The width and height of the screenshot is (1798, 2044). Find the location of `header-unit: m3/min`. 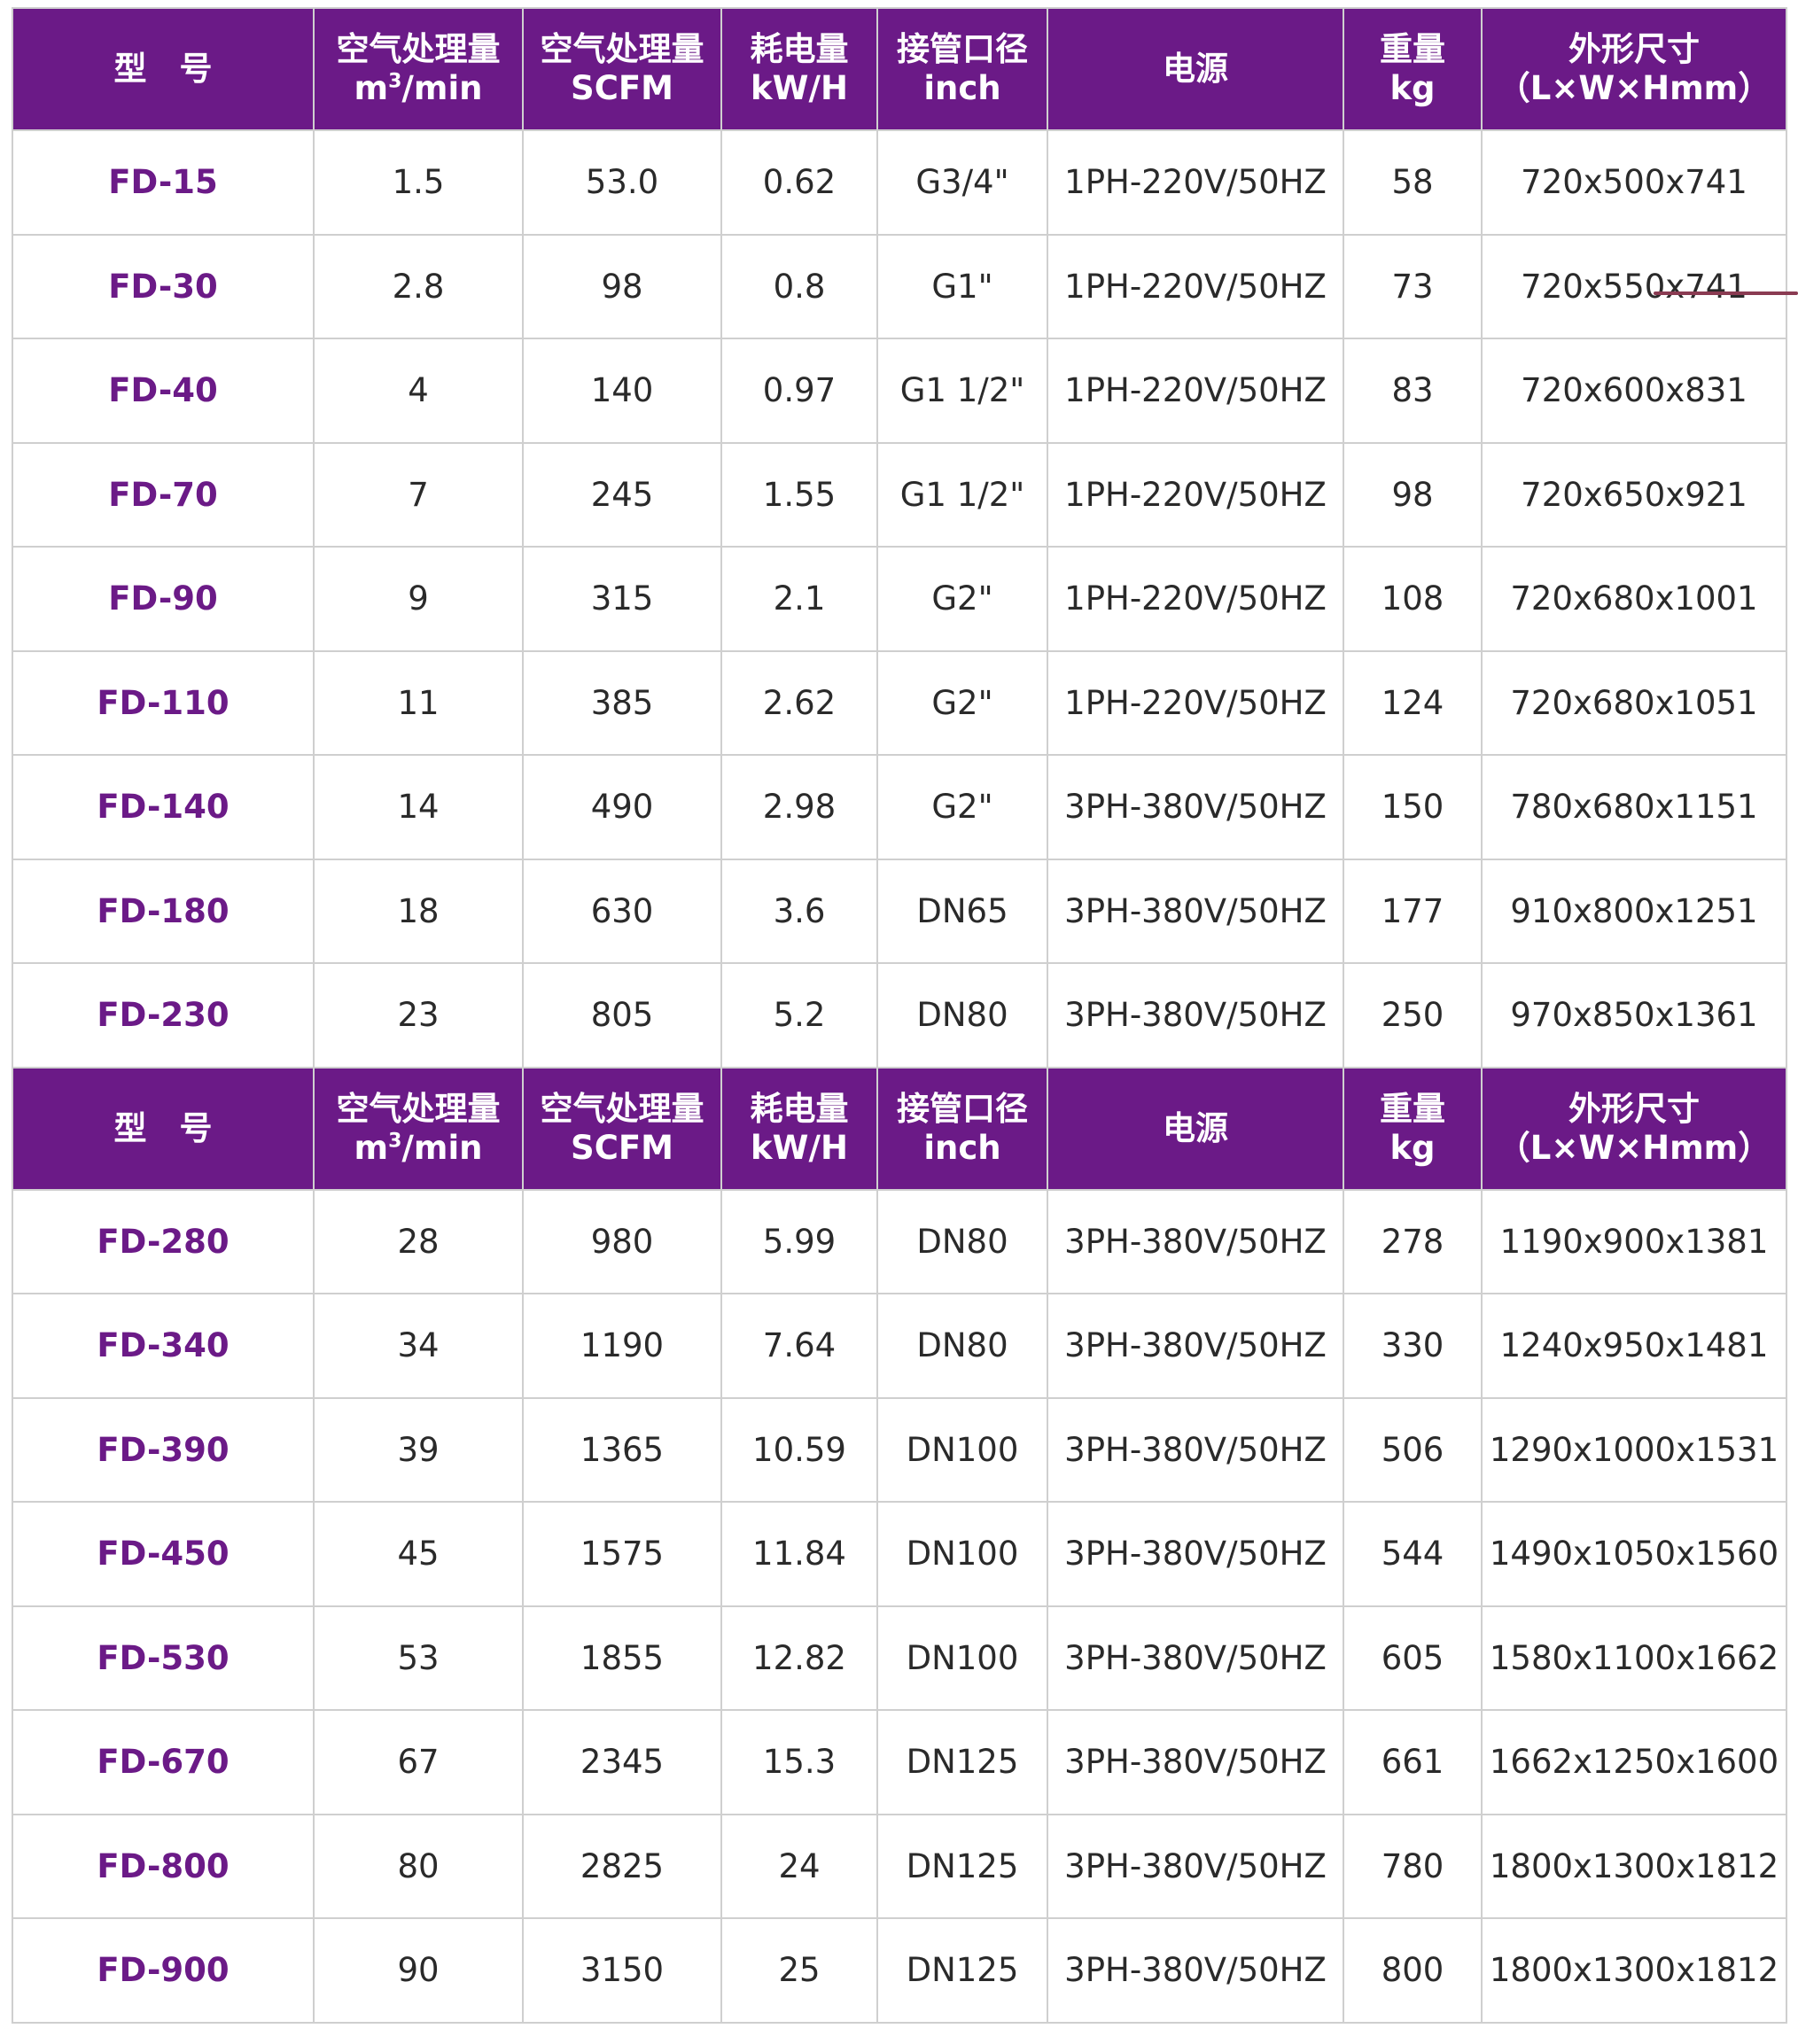

header-unit: m3/min is located at coordinates (418, 88).